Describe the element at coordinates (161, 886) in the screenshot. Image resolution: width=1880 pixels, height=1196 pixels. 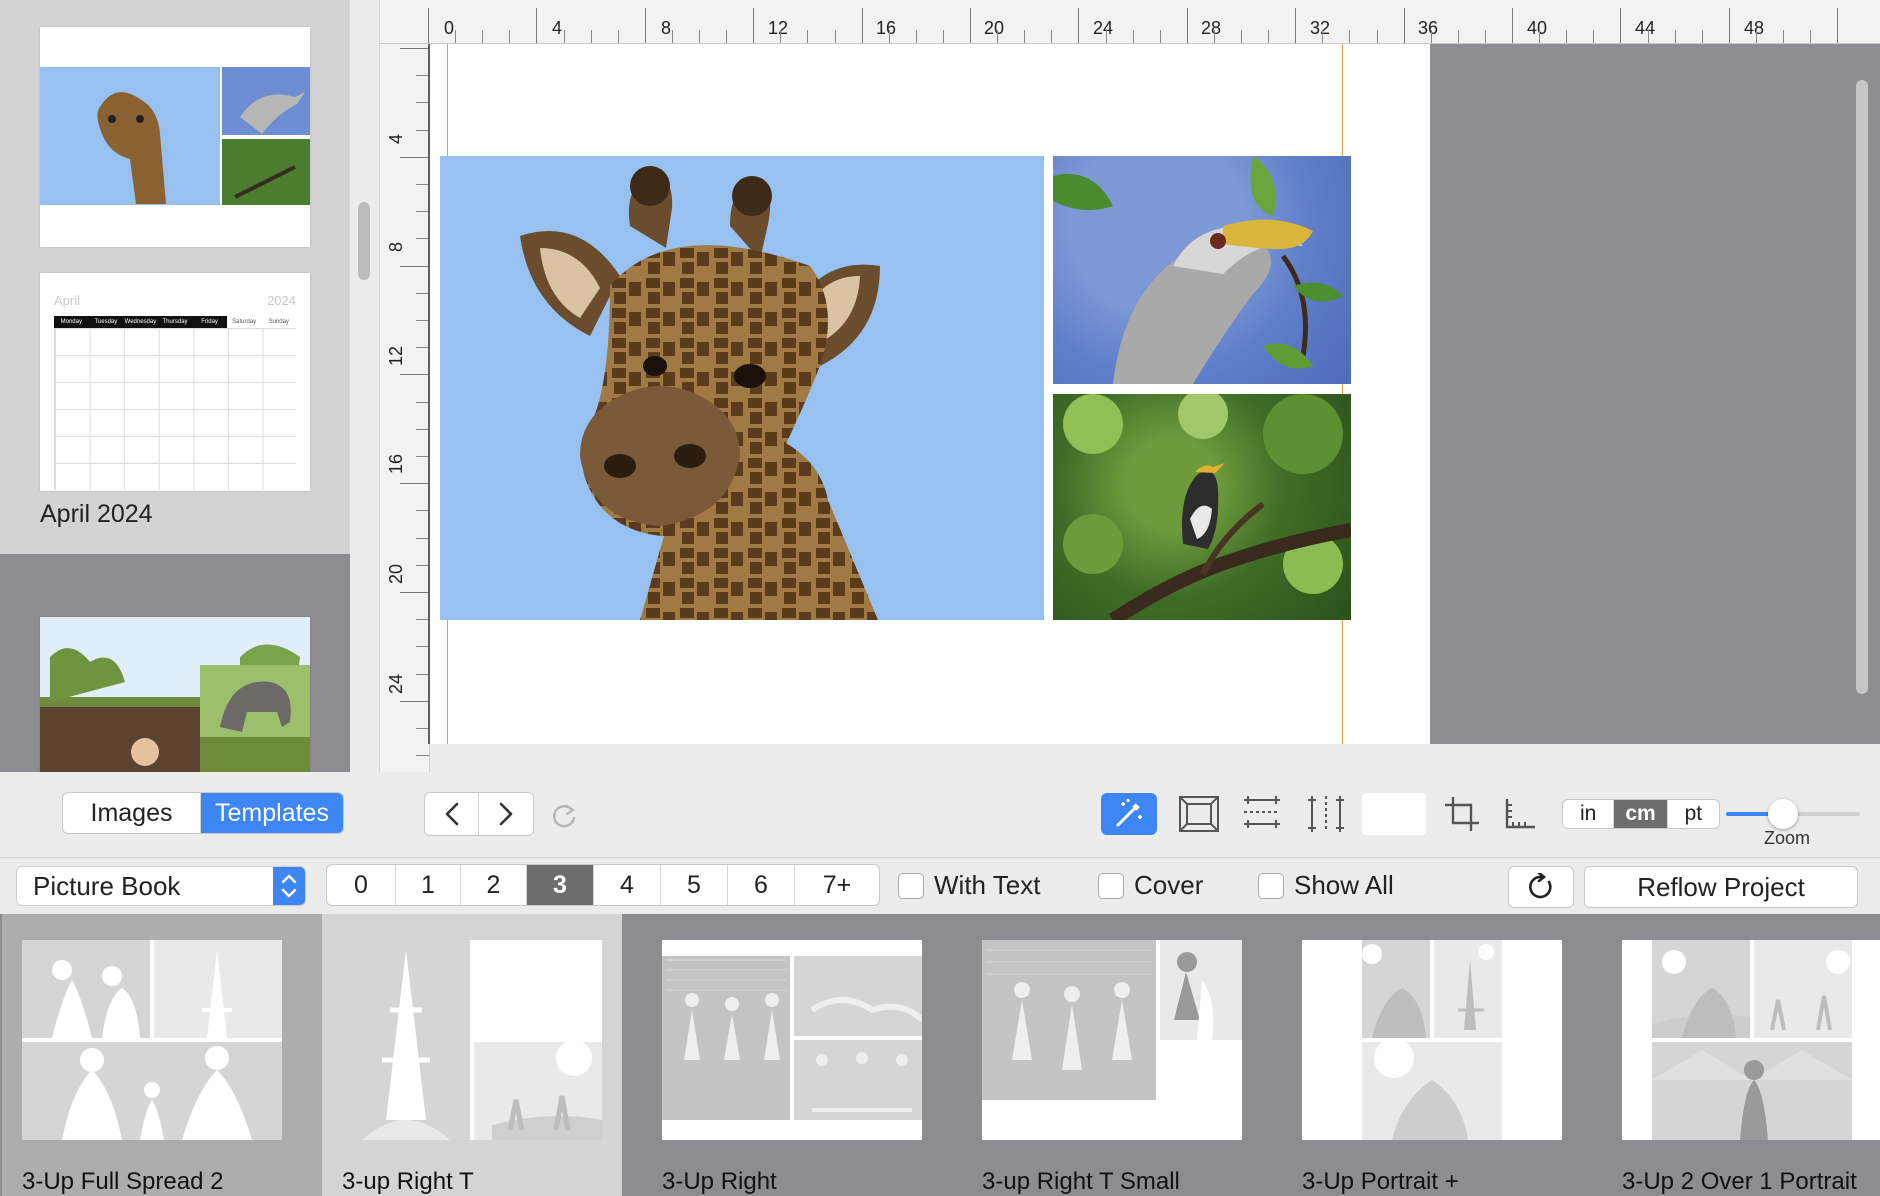
I see `book-type-select: Picture Book` at that location.